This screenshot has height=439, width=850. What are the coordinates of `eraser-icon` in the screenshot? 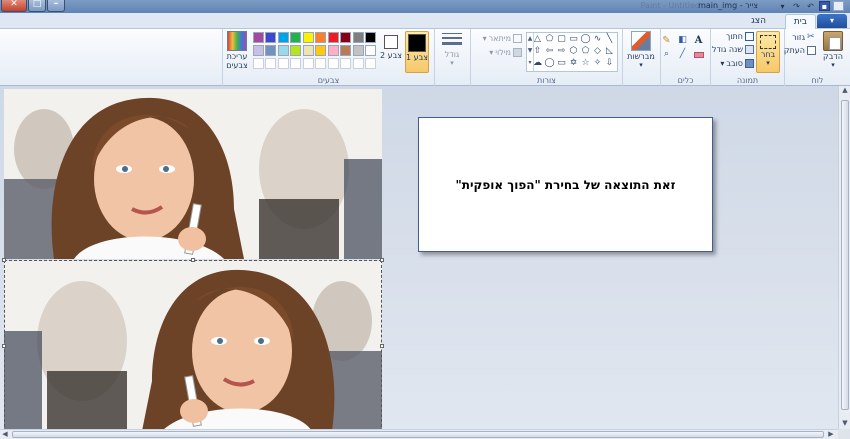 It's located at (698, 55).